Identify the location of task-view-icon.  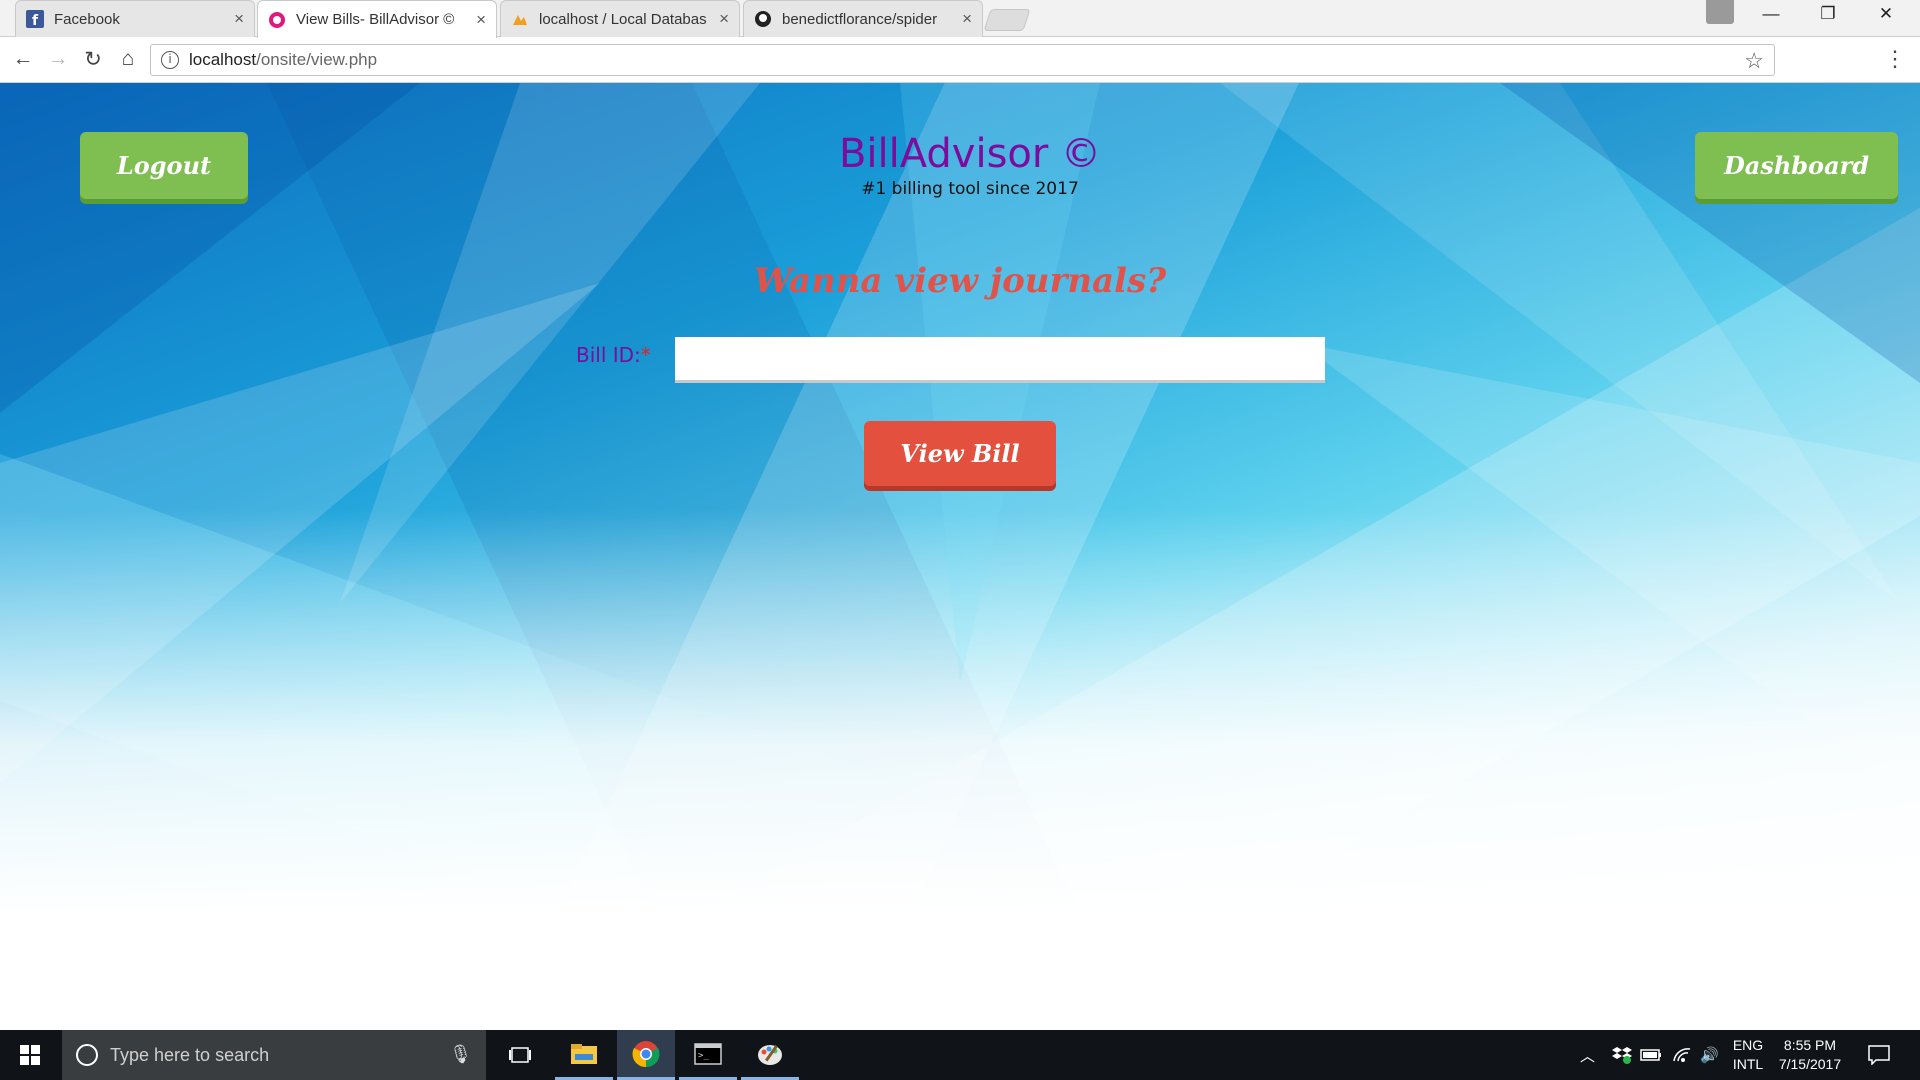
(520, 1055).